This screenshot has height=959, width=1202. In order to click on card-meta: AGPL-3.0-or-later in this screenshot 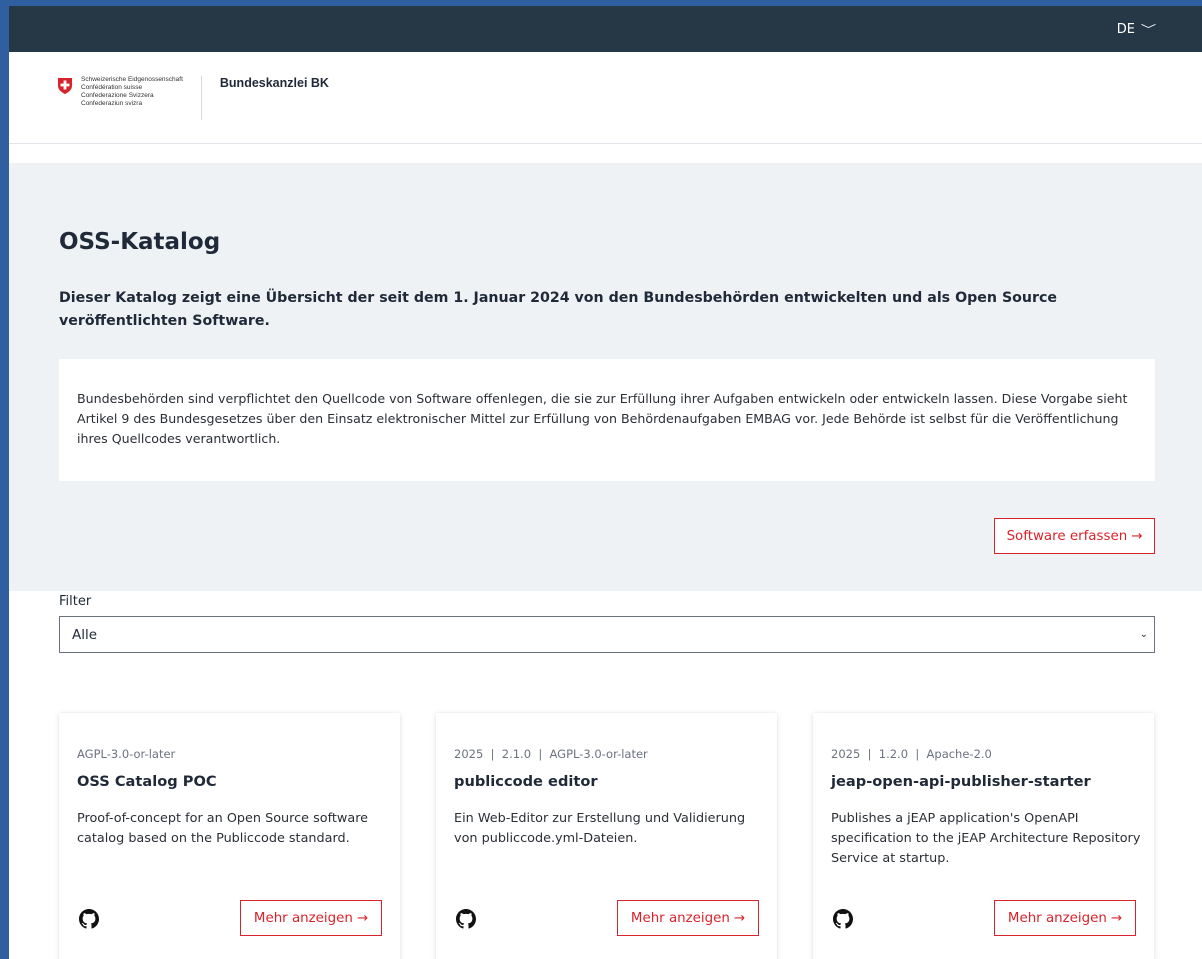, I will do `click(126, 754)`.